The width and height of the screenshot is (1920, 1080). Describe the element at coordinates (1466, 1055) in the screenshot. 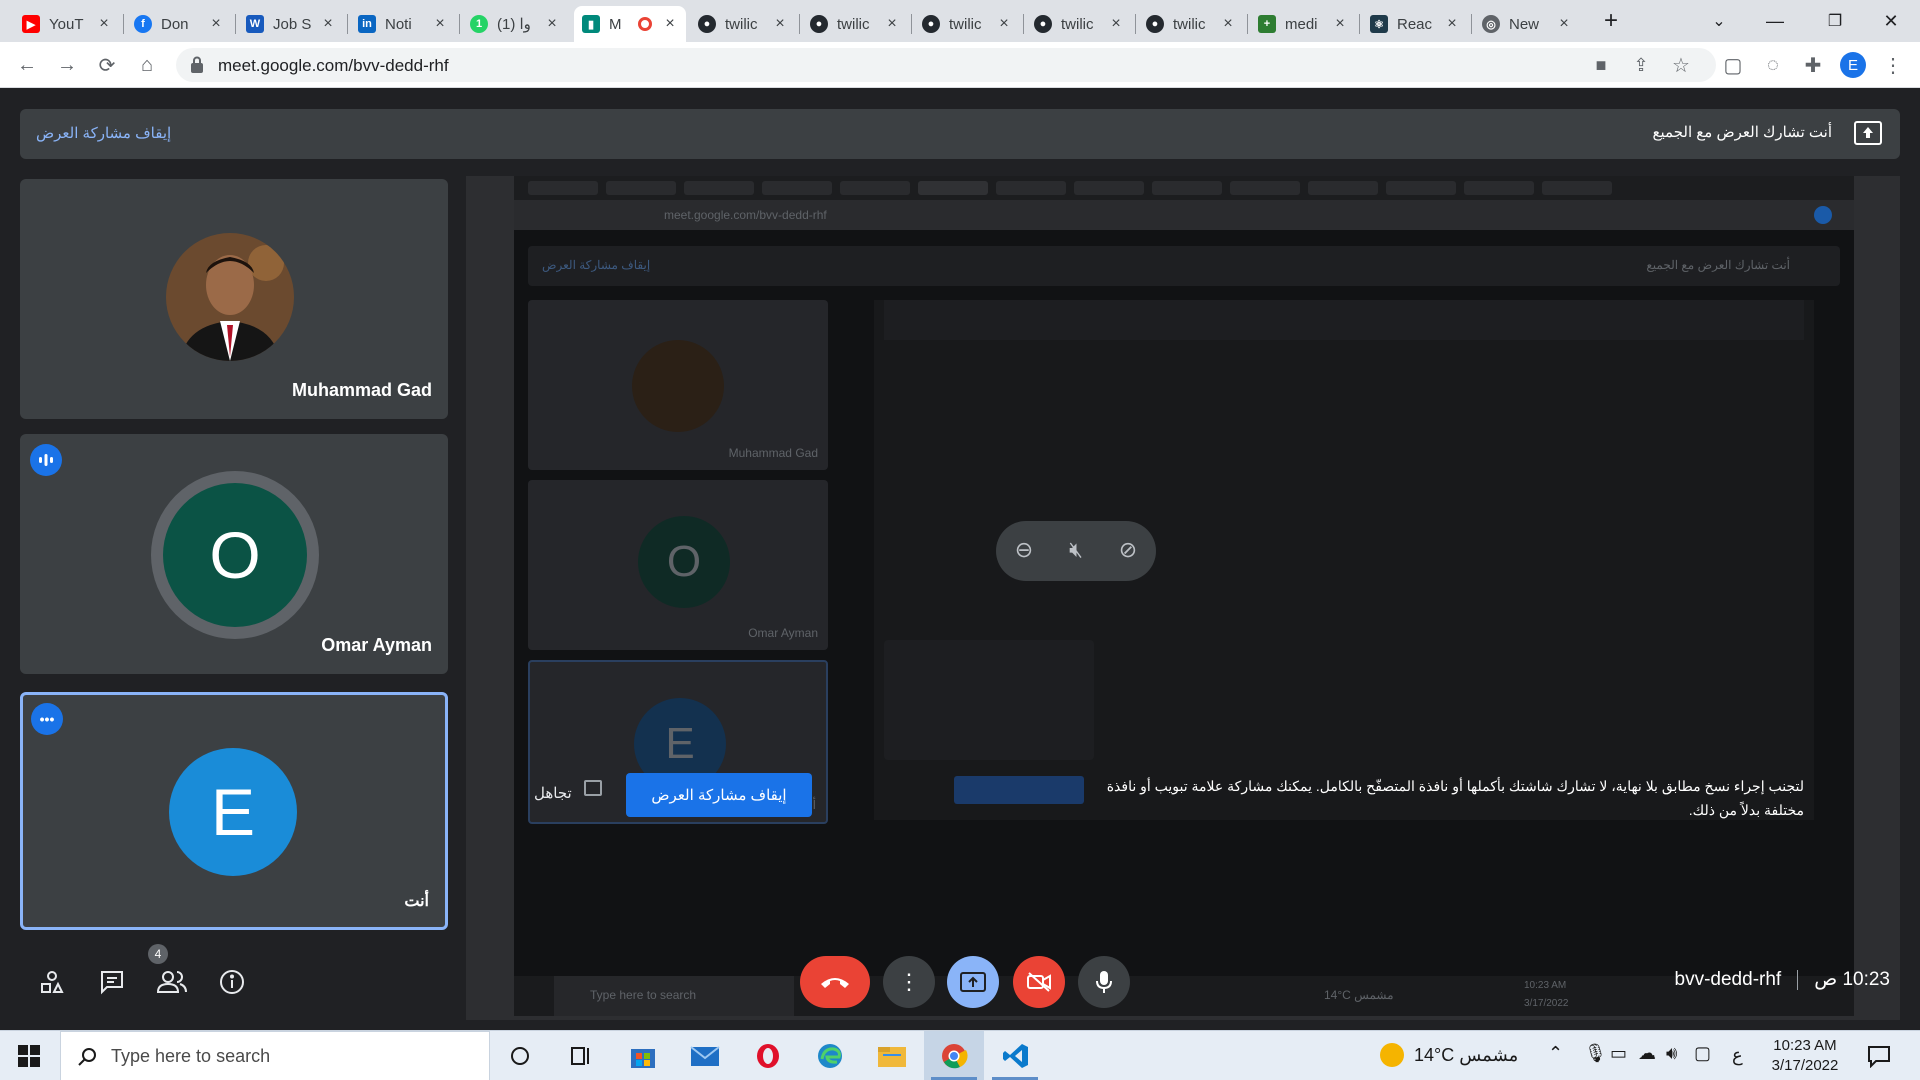

I see `weather-text: 14°C مشمس` at that location.